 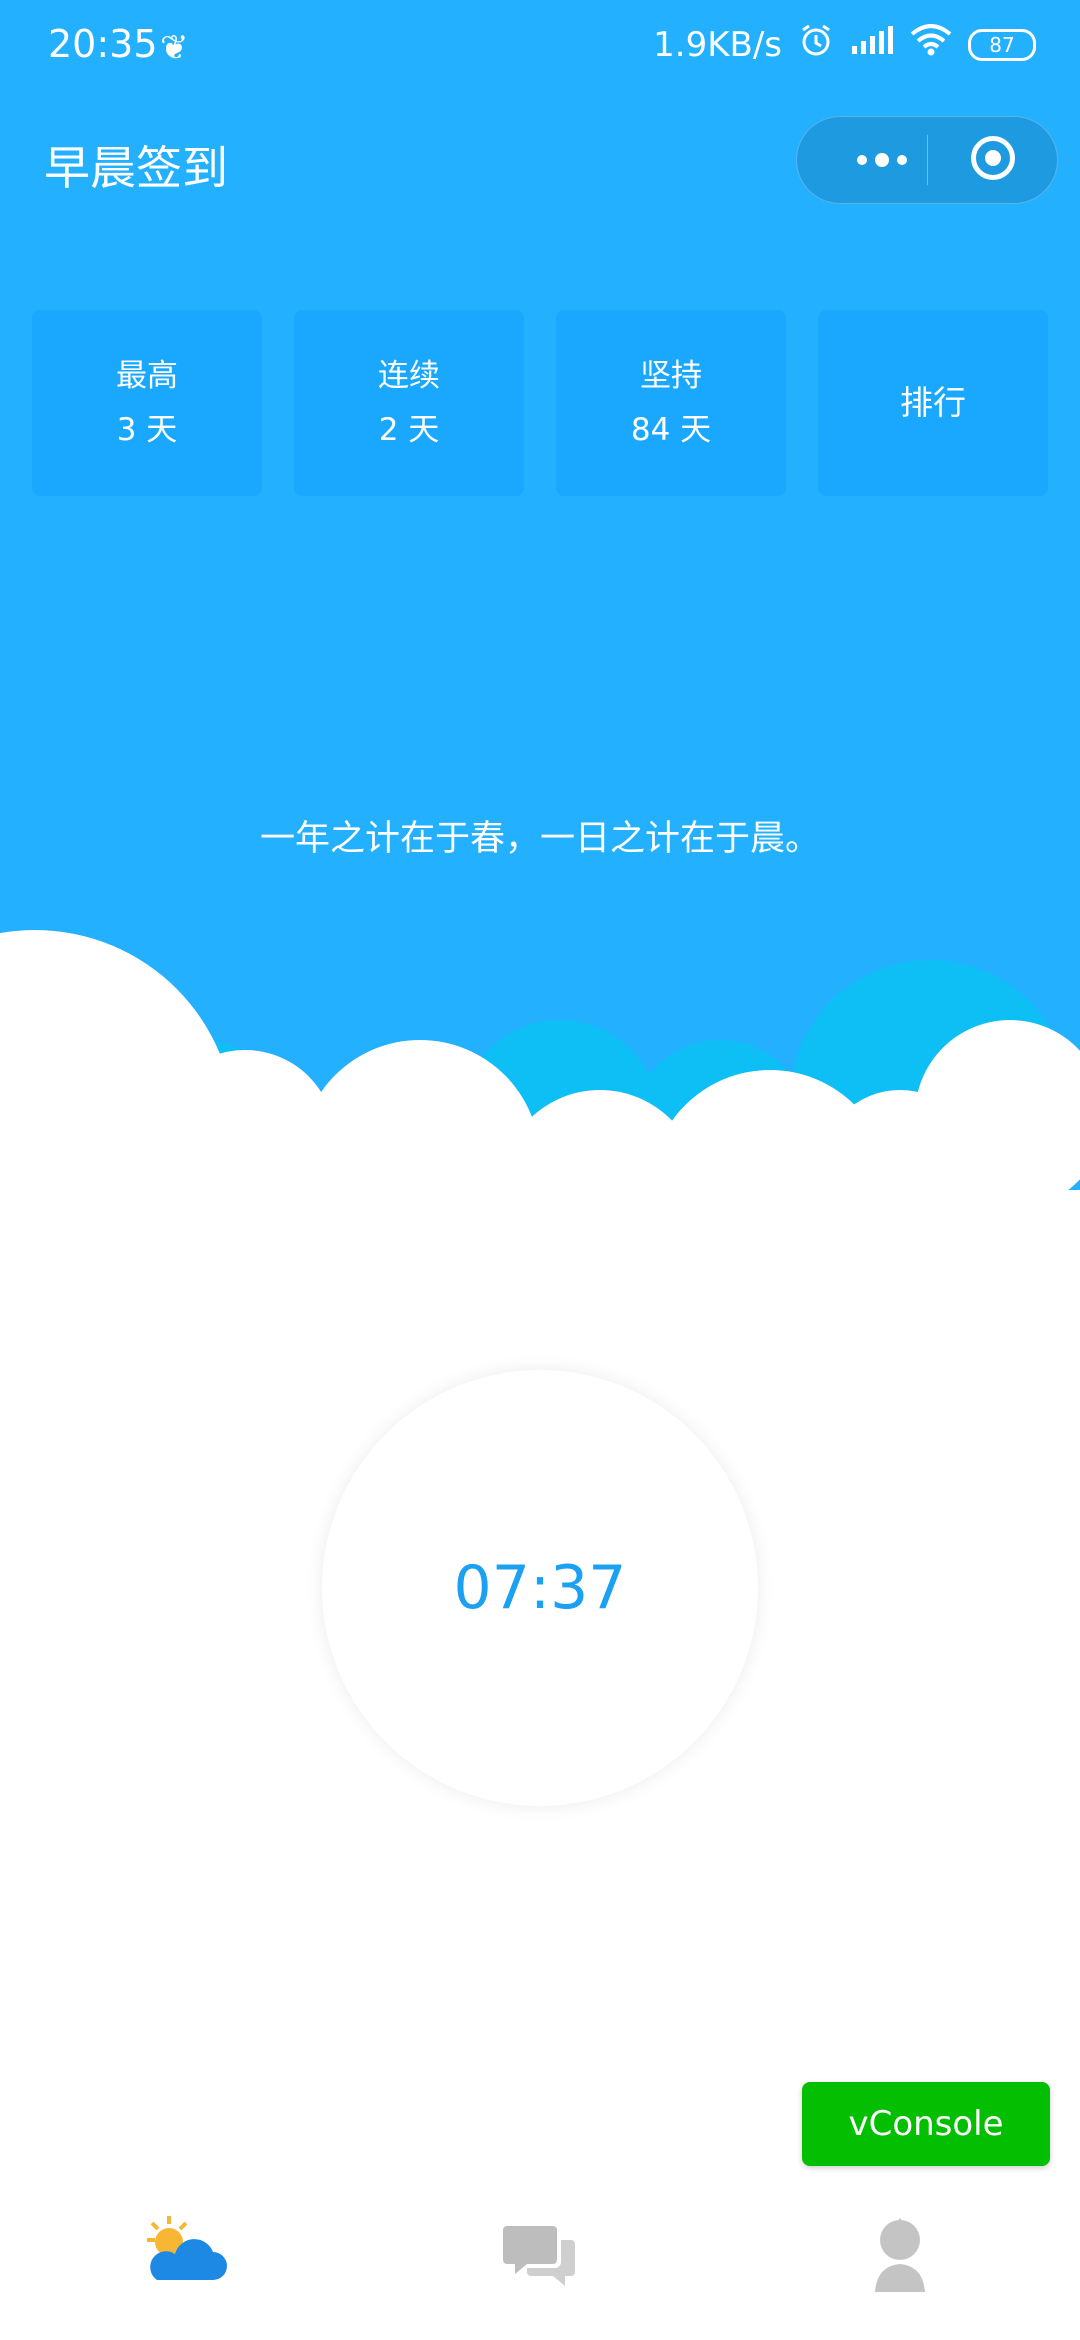 What do you see at coordinates (540, 48) in the screenshot?
I see `status-bar: 20:35 ❦ 1.9KB/s 87` at bounding box center [540, 48].